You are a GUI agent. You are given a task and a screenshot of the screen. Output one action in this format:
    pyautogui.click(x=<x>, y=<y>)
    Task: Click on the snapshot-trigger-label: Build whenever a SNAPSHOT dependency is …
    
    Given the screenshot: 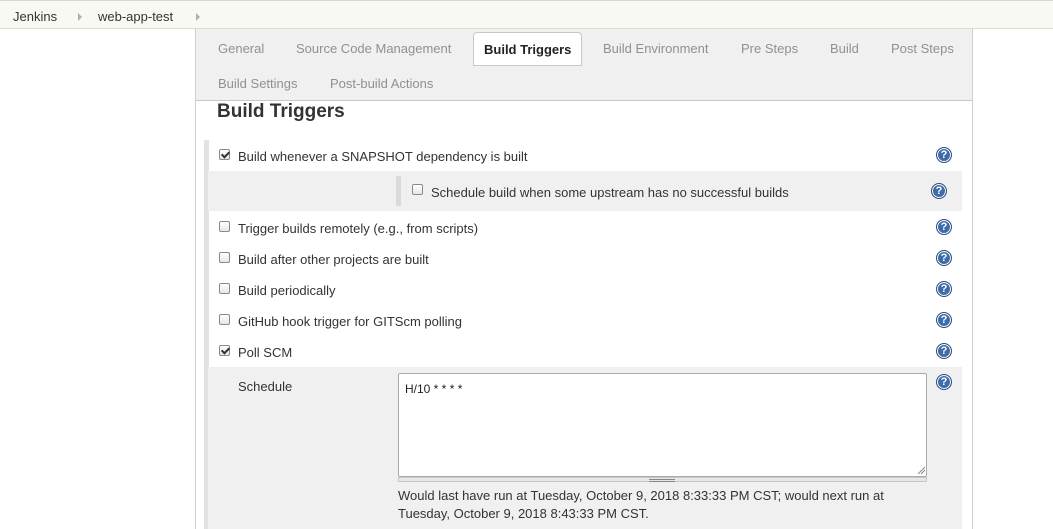 What is the action you would take?
    pyautogui.click(x=383, y=156)
    